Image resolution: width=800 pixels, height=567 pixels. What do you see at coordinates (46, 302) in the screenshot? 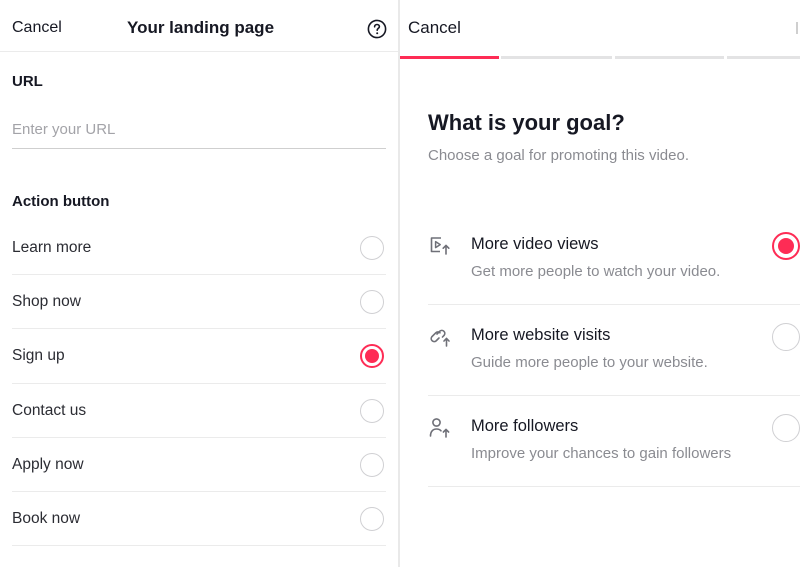
I see `option-label: Shop now` at bounding box center [46, 302].